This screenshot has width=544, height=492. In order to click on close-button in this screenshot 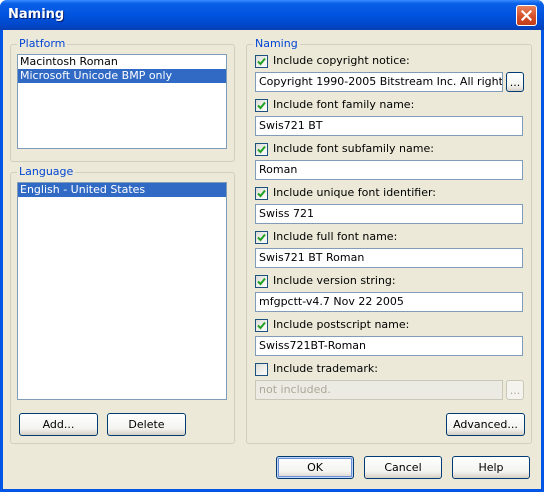, I will do `click(526, 15)`.